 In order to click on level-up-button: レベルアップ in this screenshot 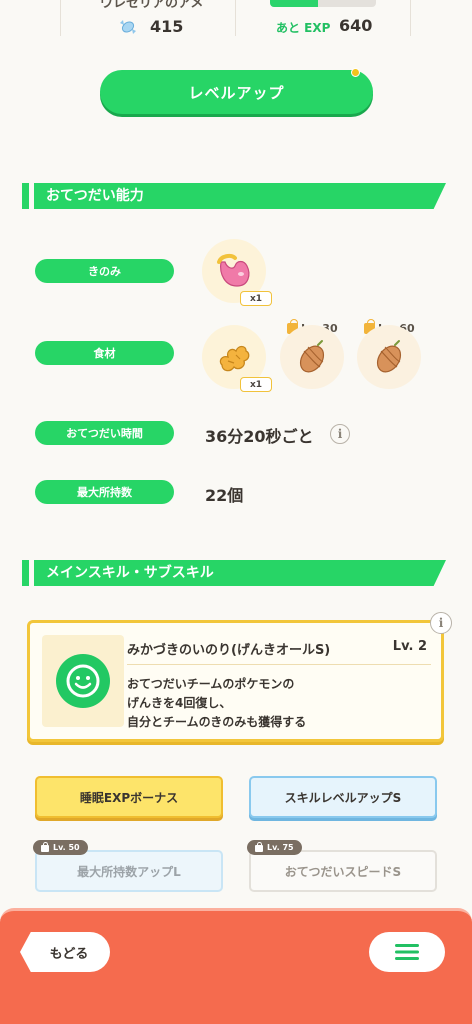, I will do `click(236, 92)`.